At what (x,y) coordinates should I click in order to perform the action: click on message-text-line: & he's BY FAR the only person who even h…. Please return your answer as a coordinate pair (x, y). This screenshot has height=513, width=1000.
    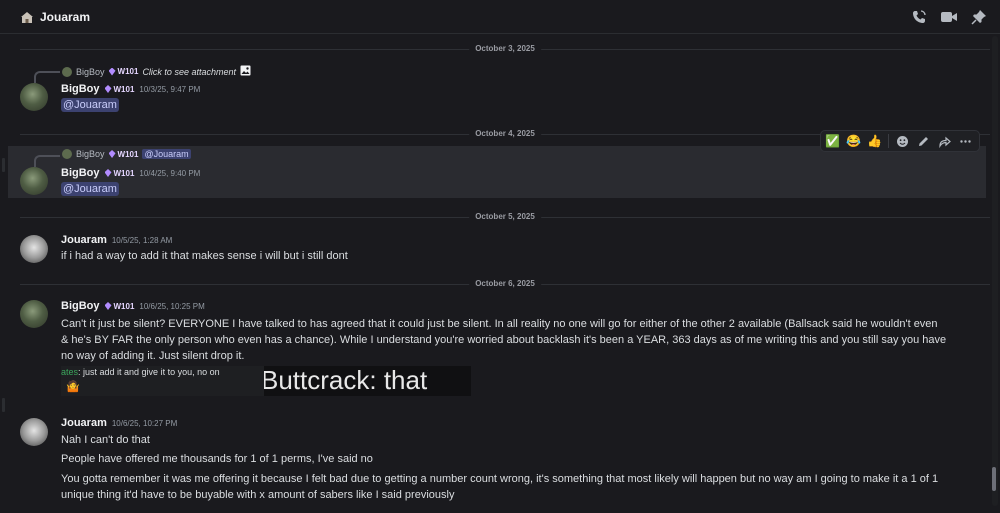
    Looking at the image, I should click on (504, 340).